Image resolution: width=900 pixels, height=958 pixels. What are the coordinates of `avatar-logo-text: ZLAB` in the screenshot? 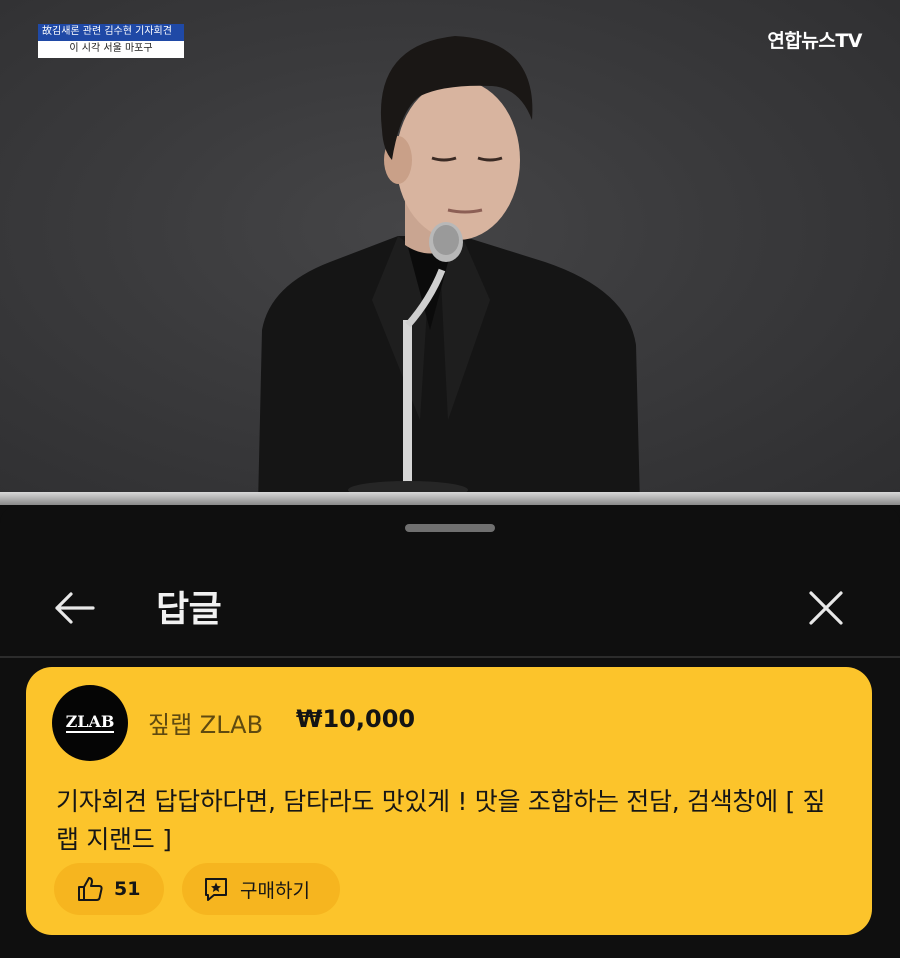 It's located at (90, 722).